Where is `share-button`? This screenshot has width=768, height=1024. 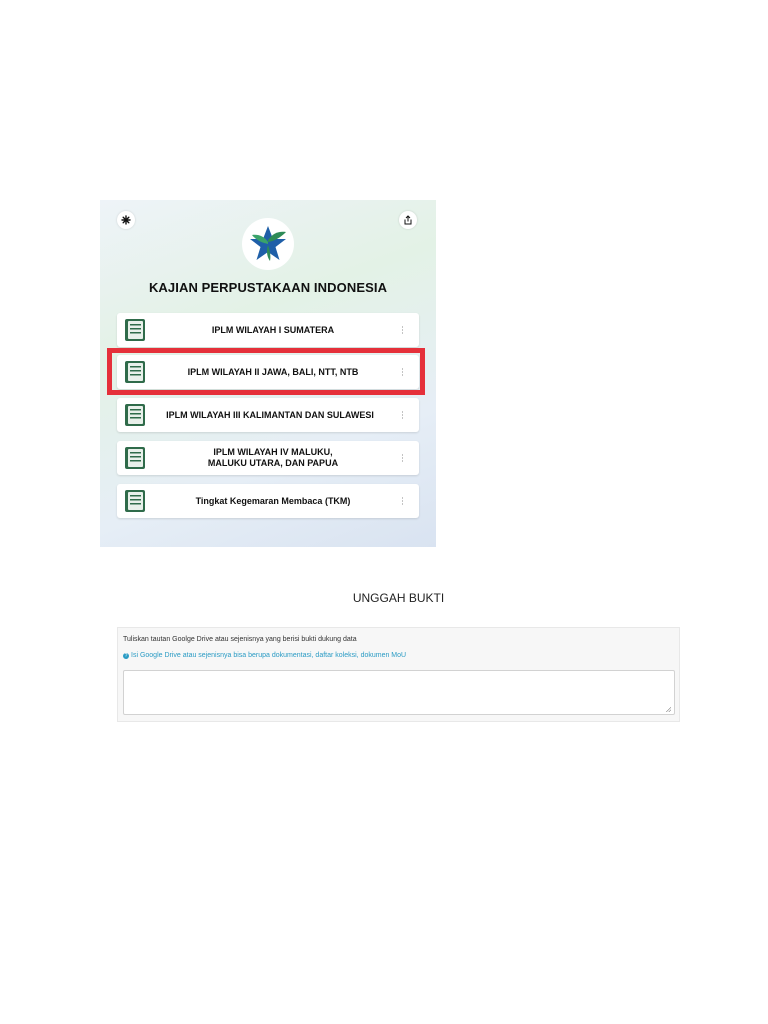 share-button is located at coordinates (408, 220).